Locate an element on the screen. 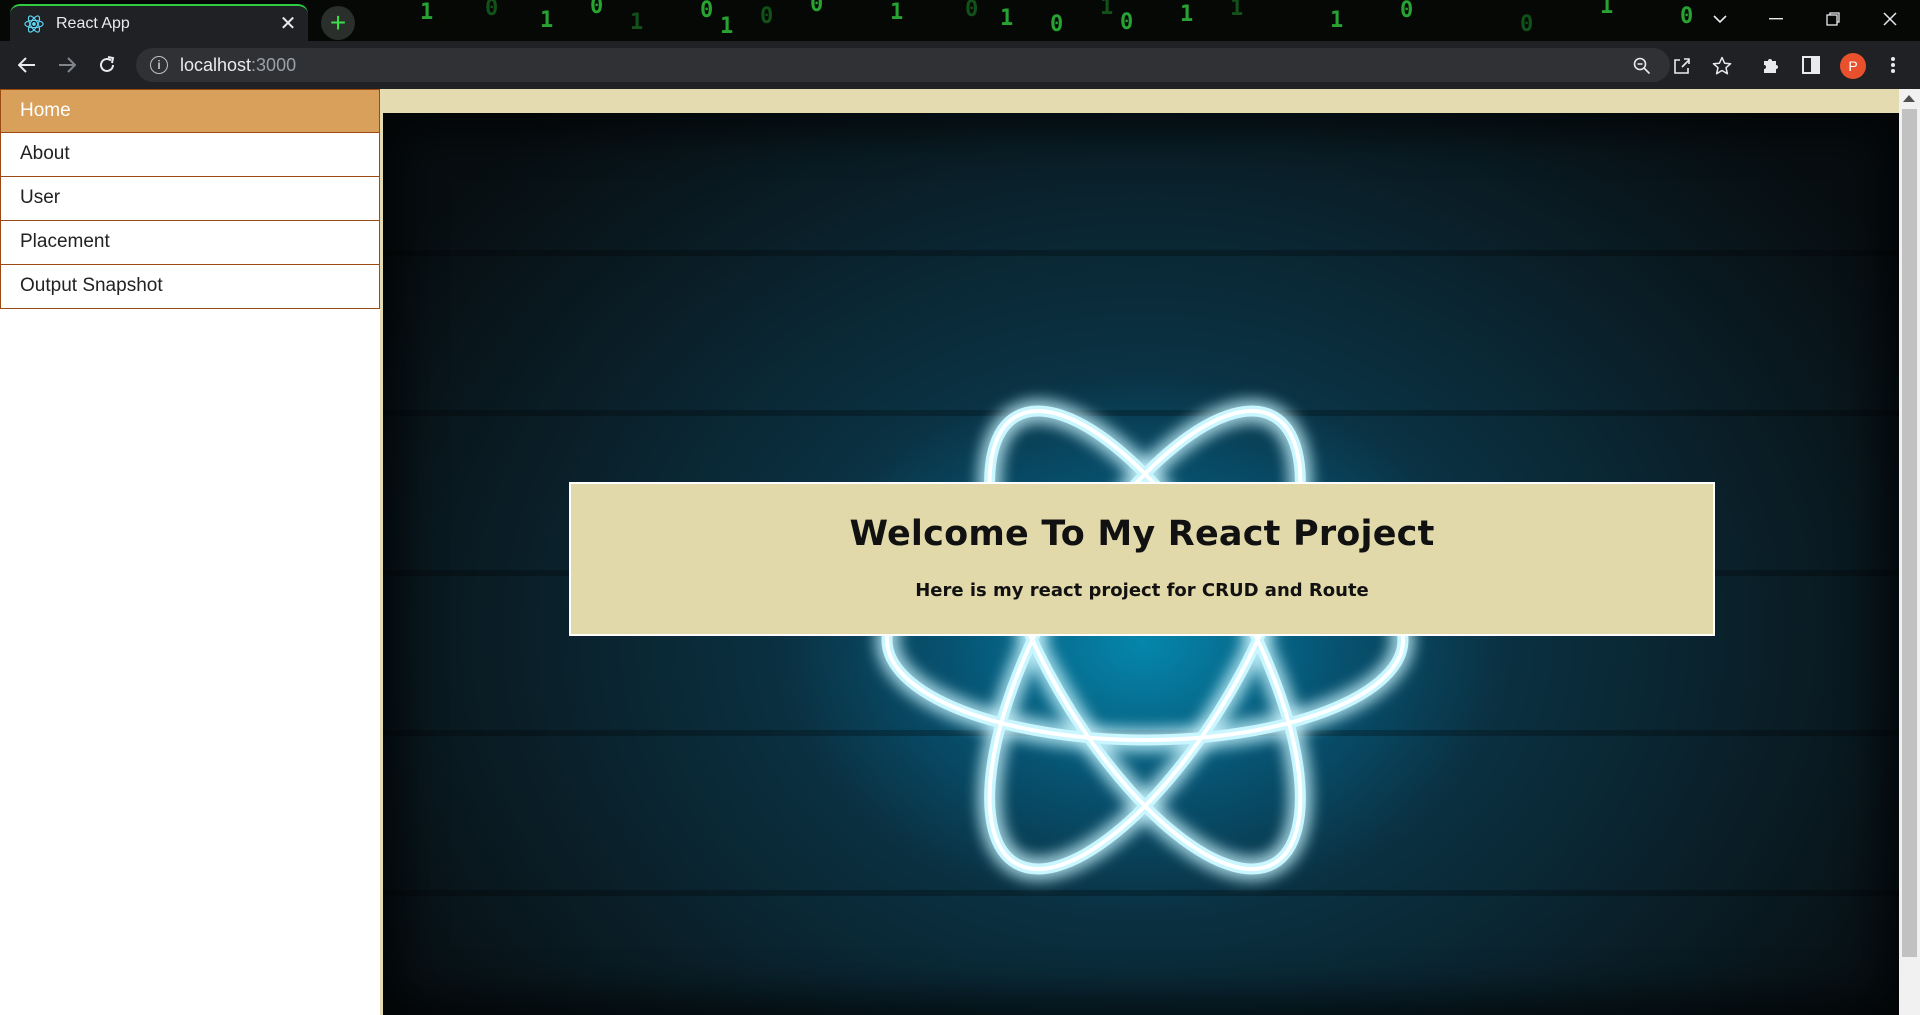 The height and width of the screenshot is (1015, 1920). browser-toolbar: i localhost:3000 P is located at coordinates (960, 65).